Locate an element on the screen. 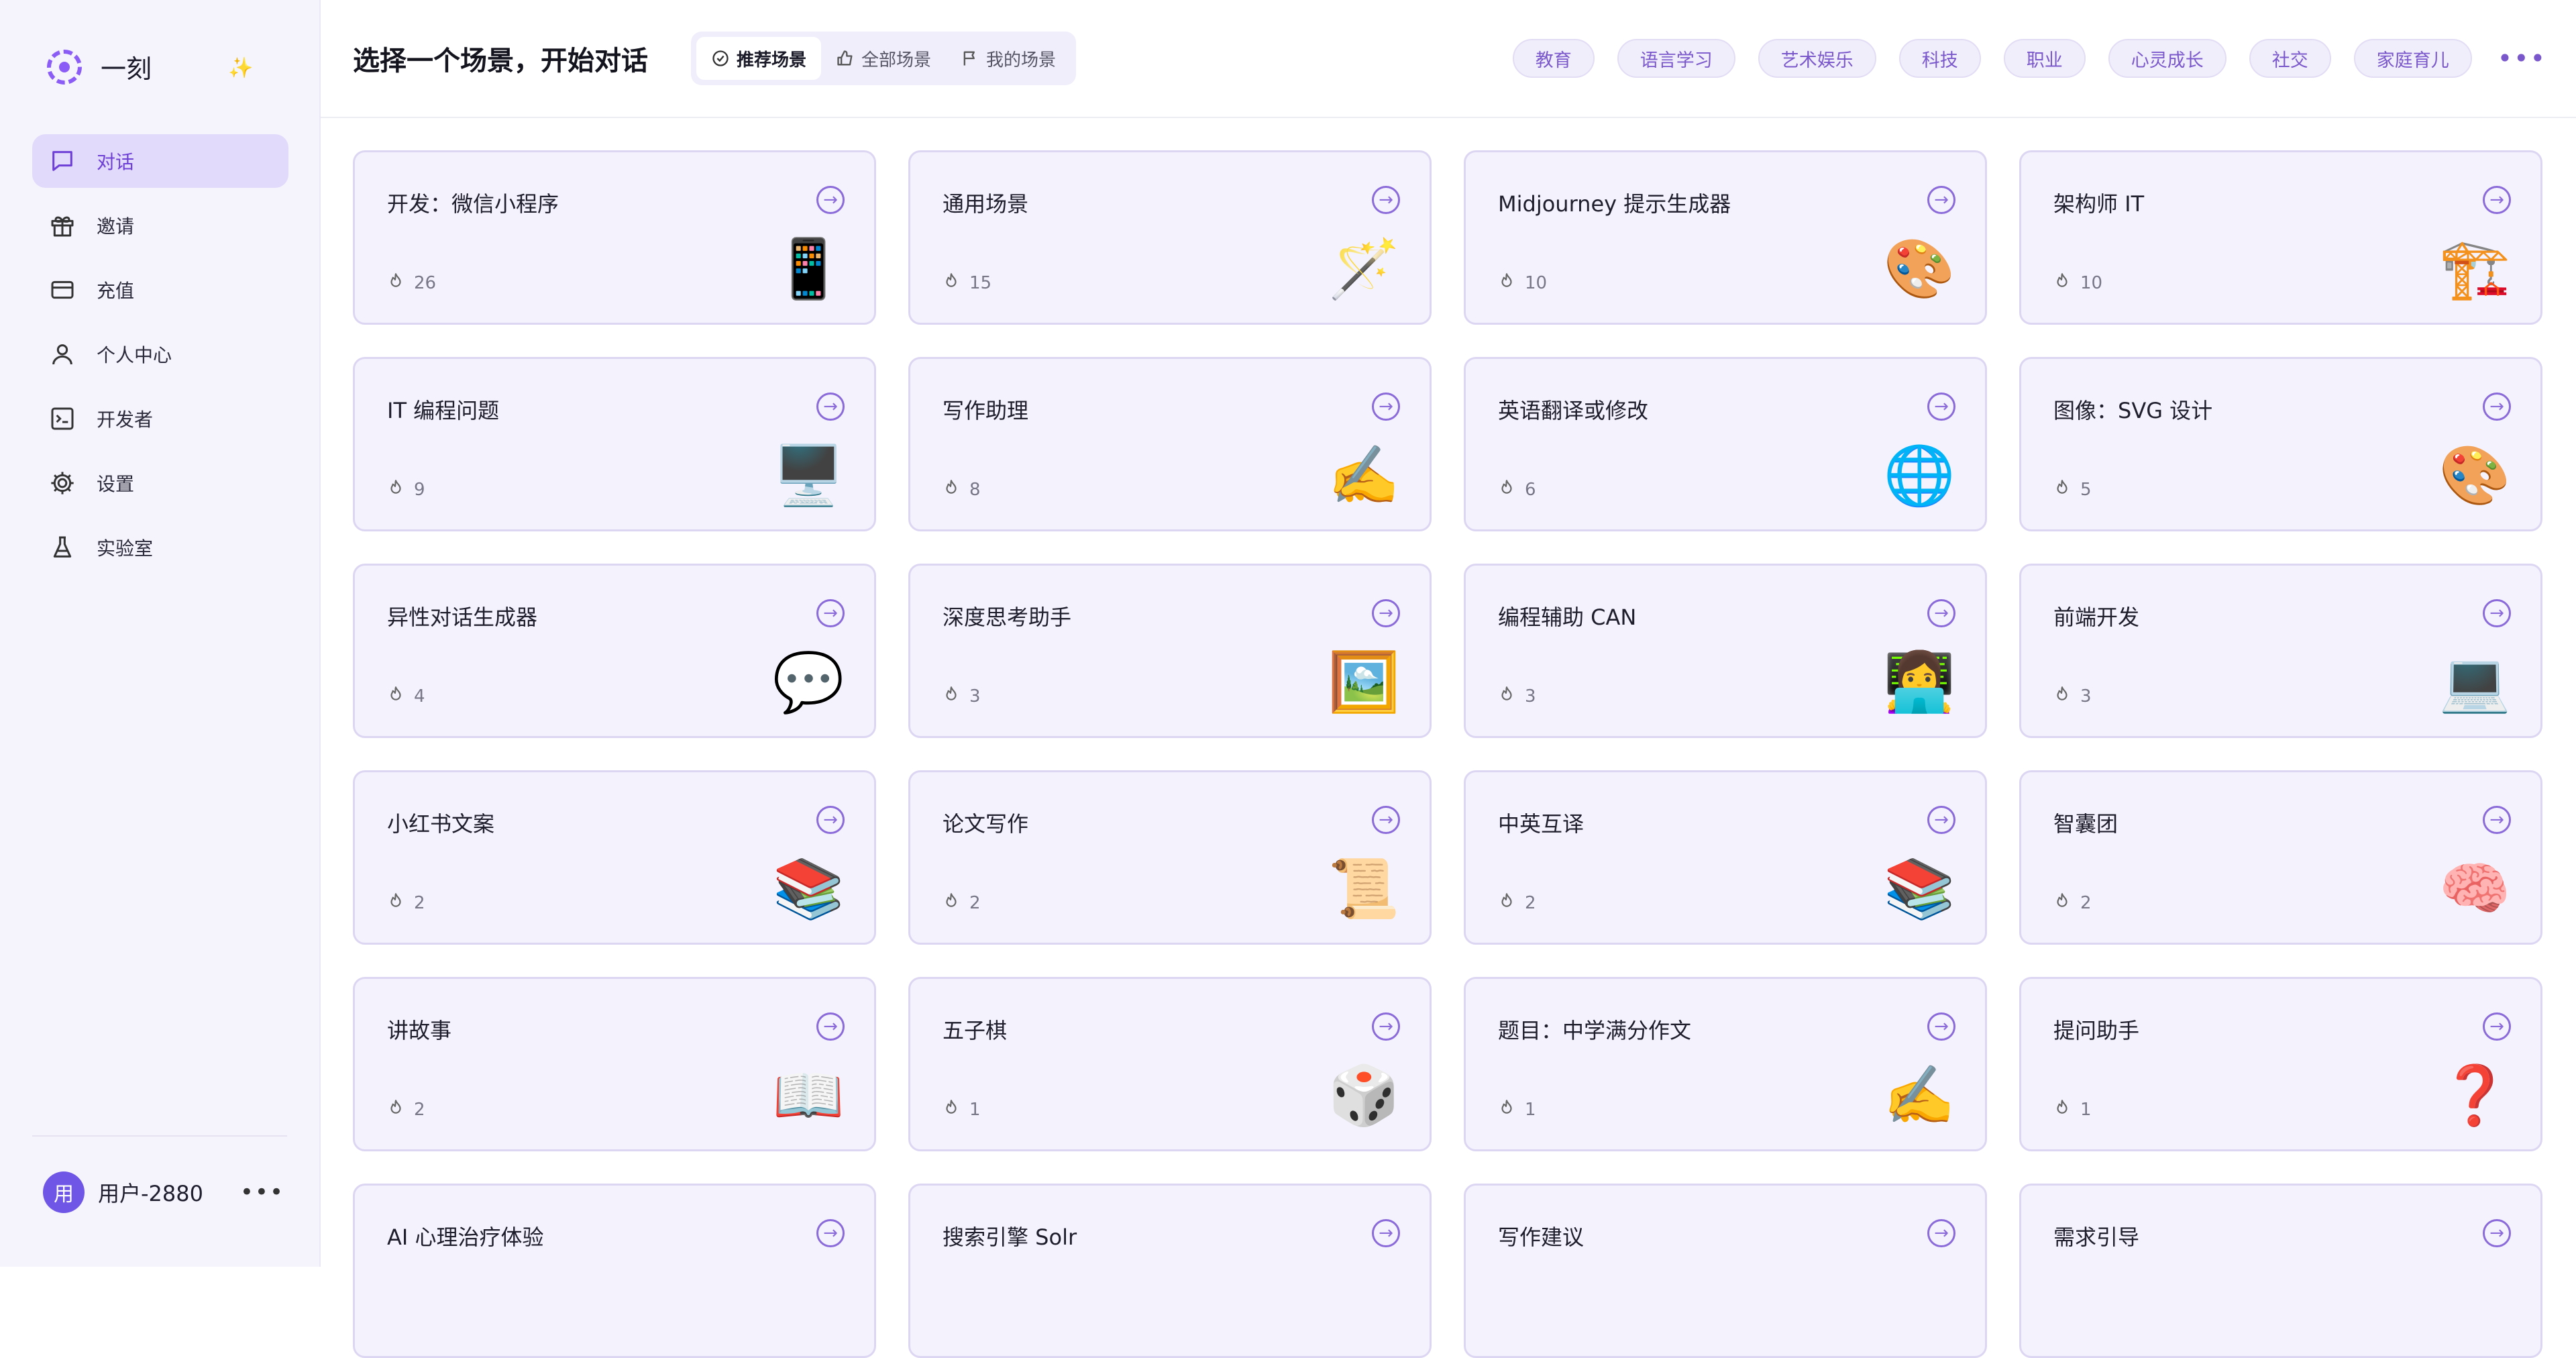  scene-emoji-icon: 📜 is located at coordinates (1364, 889).